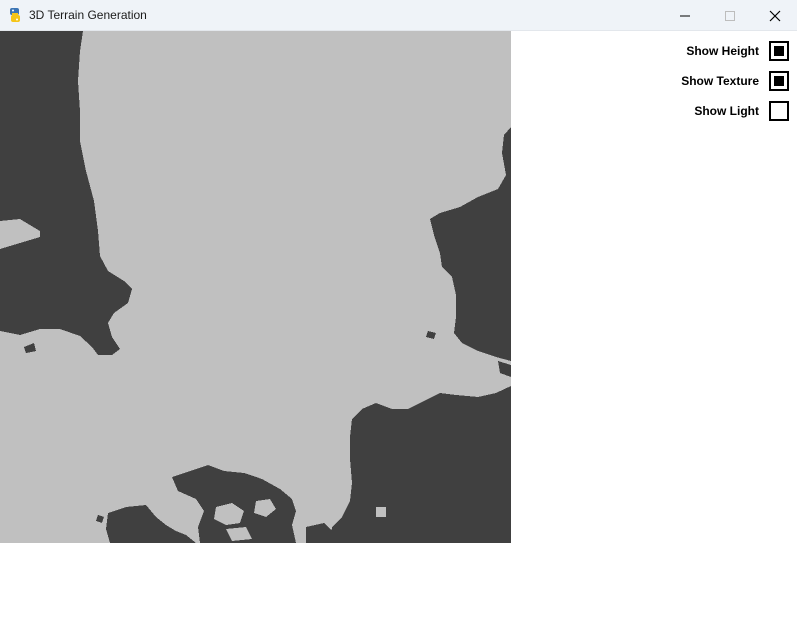 Image resolution: width=797 pixels, height=630 pixels. I want to click on minimize-icon, so click(685, 15).